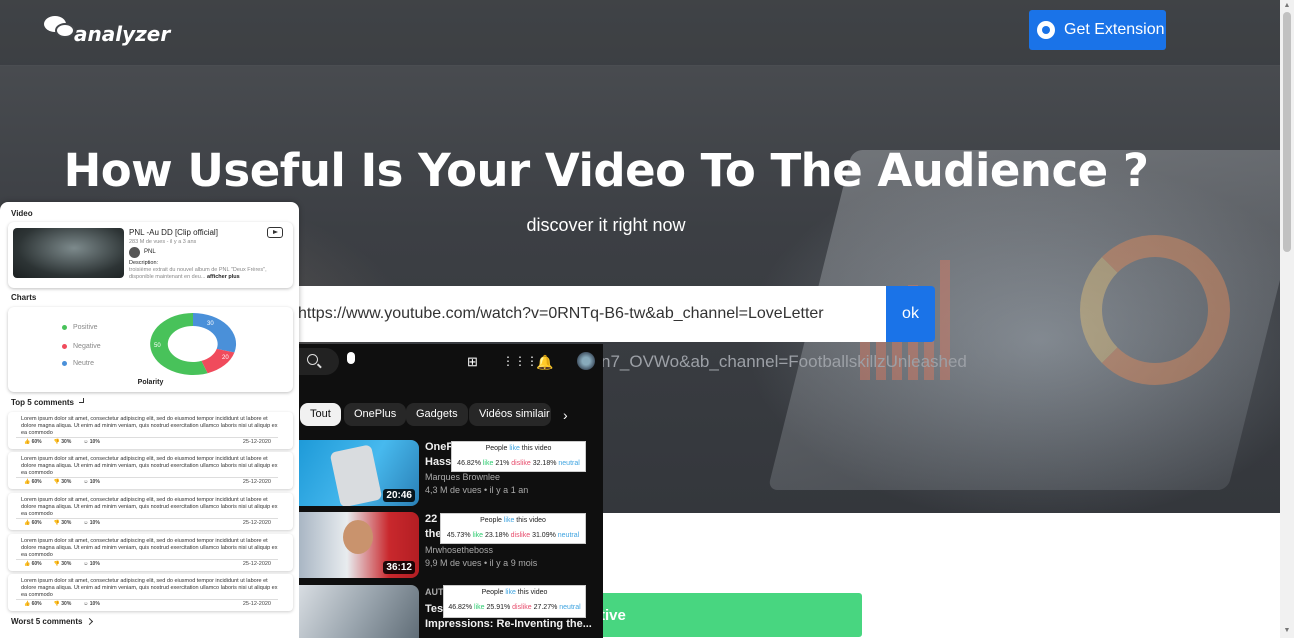 The width and height of the screenshot is (1294, 638). Describe the element at coordinates (64, 363) in the screenshot. I see `neutral-dot` at that location.